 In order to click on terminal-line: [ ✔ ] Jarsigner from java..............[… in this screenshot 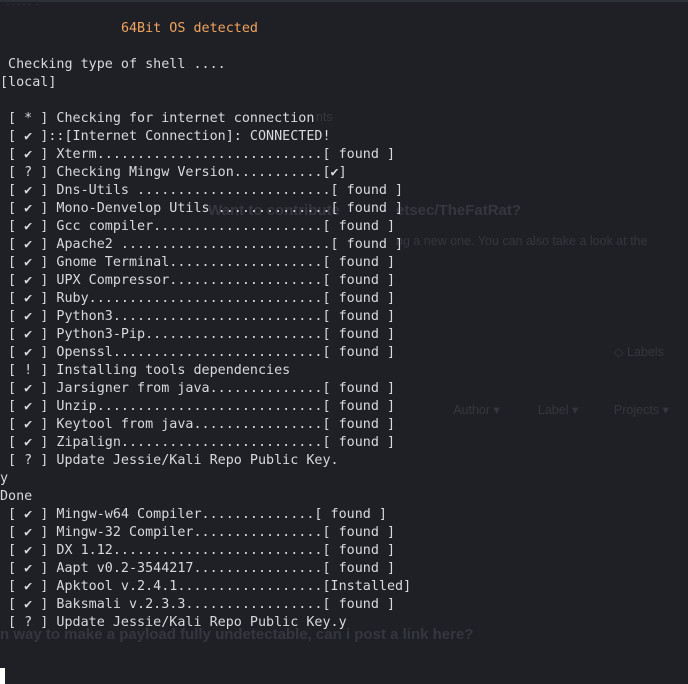, I will do `click(344, 389)`.